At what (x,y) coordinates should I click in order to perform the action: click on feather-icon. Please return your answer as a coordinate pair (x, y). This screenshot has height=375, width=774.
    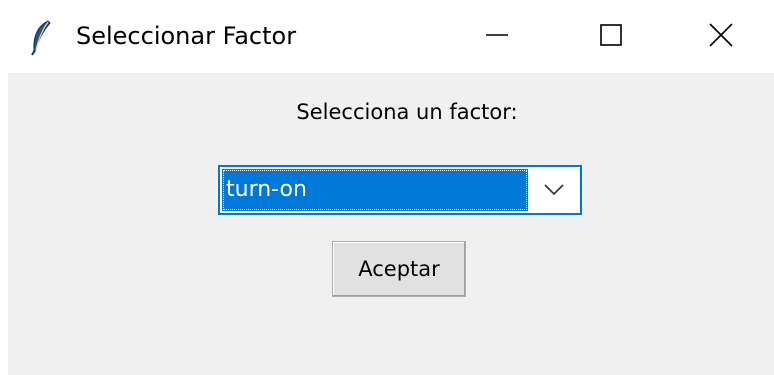
    Looking at the image, I should click on (41, 38).